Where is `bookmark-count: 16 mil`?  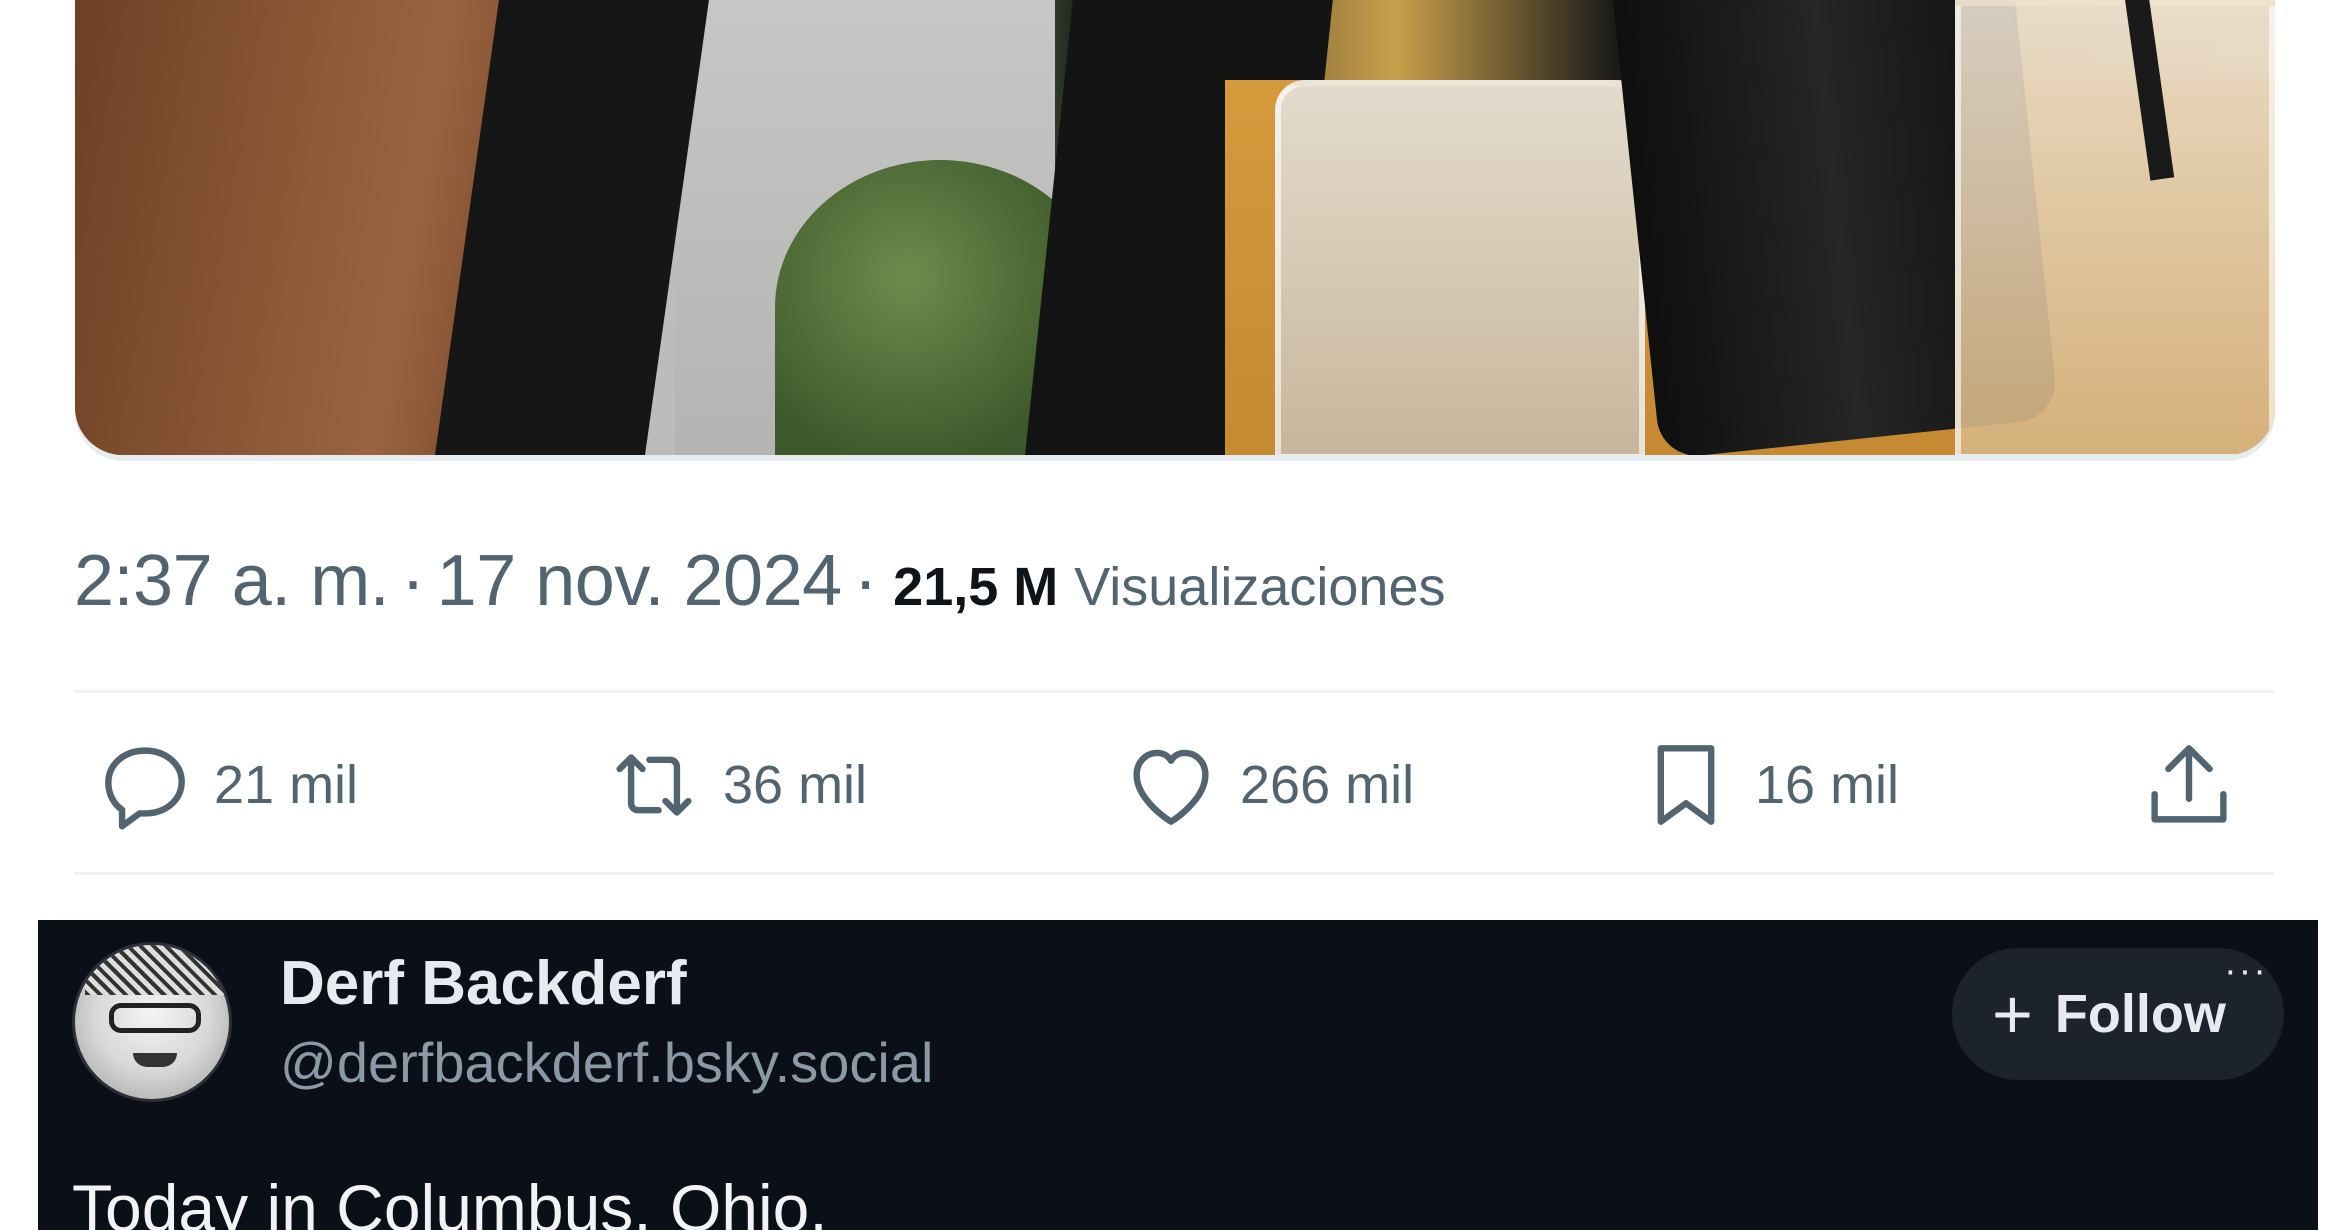
bookmark-count: 16 mil is located at coordinates (1827, 785).